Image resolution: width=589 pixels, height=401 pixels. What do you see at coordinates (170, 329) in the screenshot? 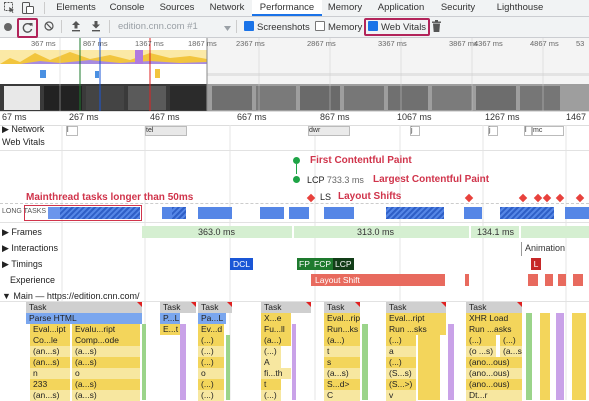
I see `flame-entry: E...t` at bounding box center [170, 329].